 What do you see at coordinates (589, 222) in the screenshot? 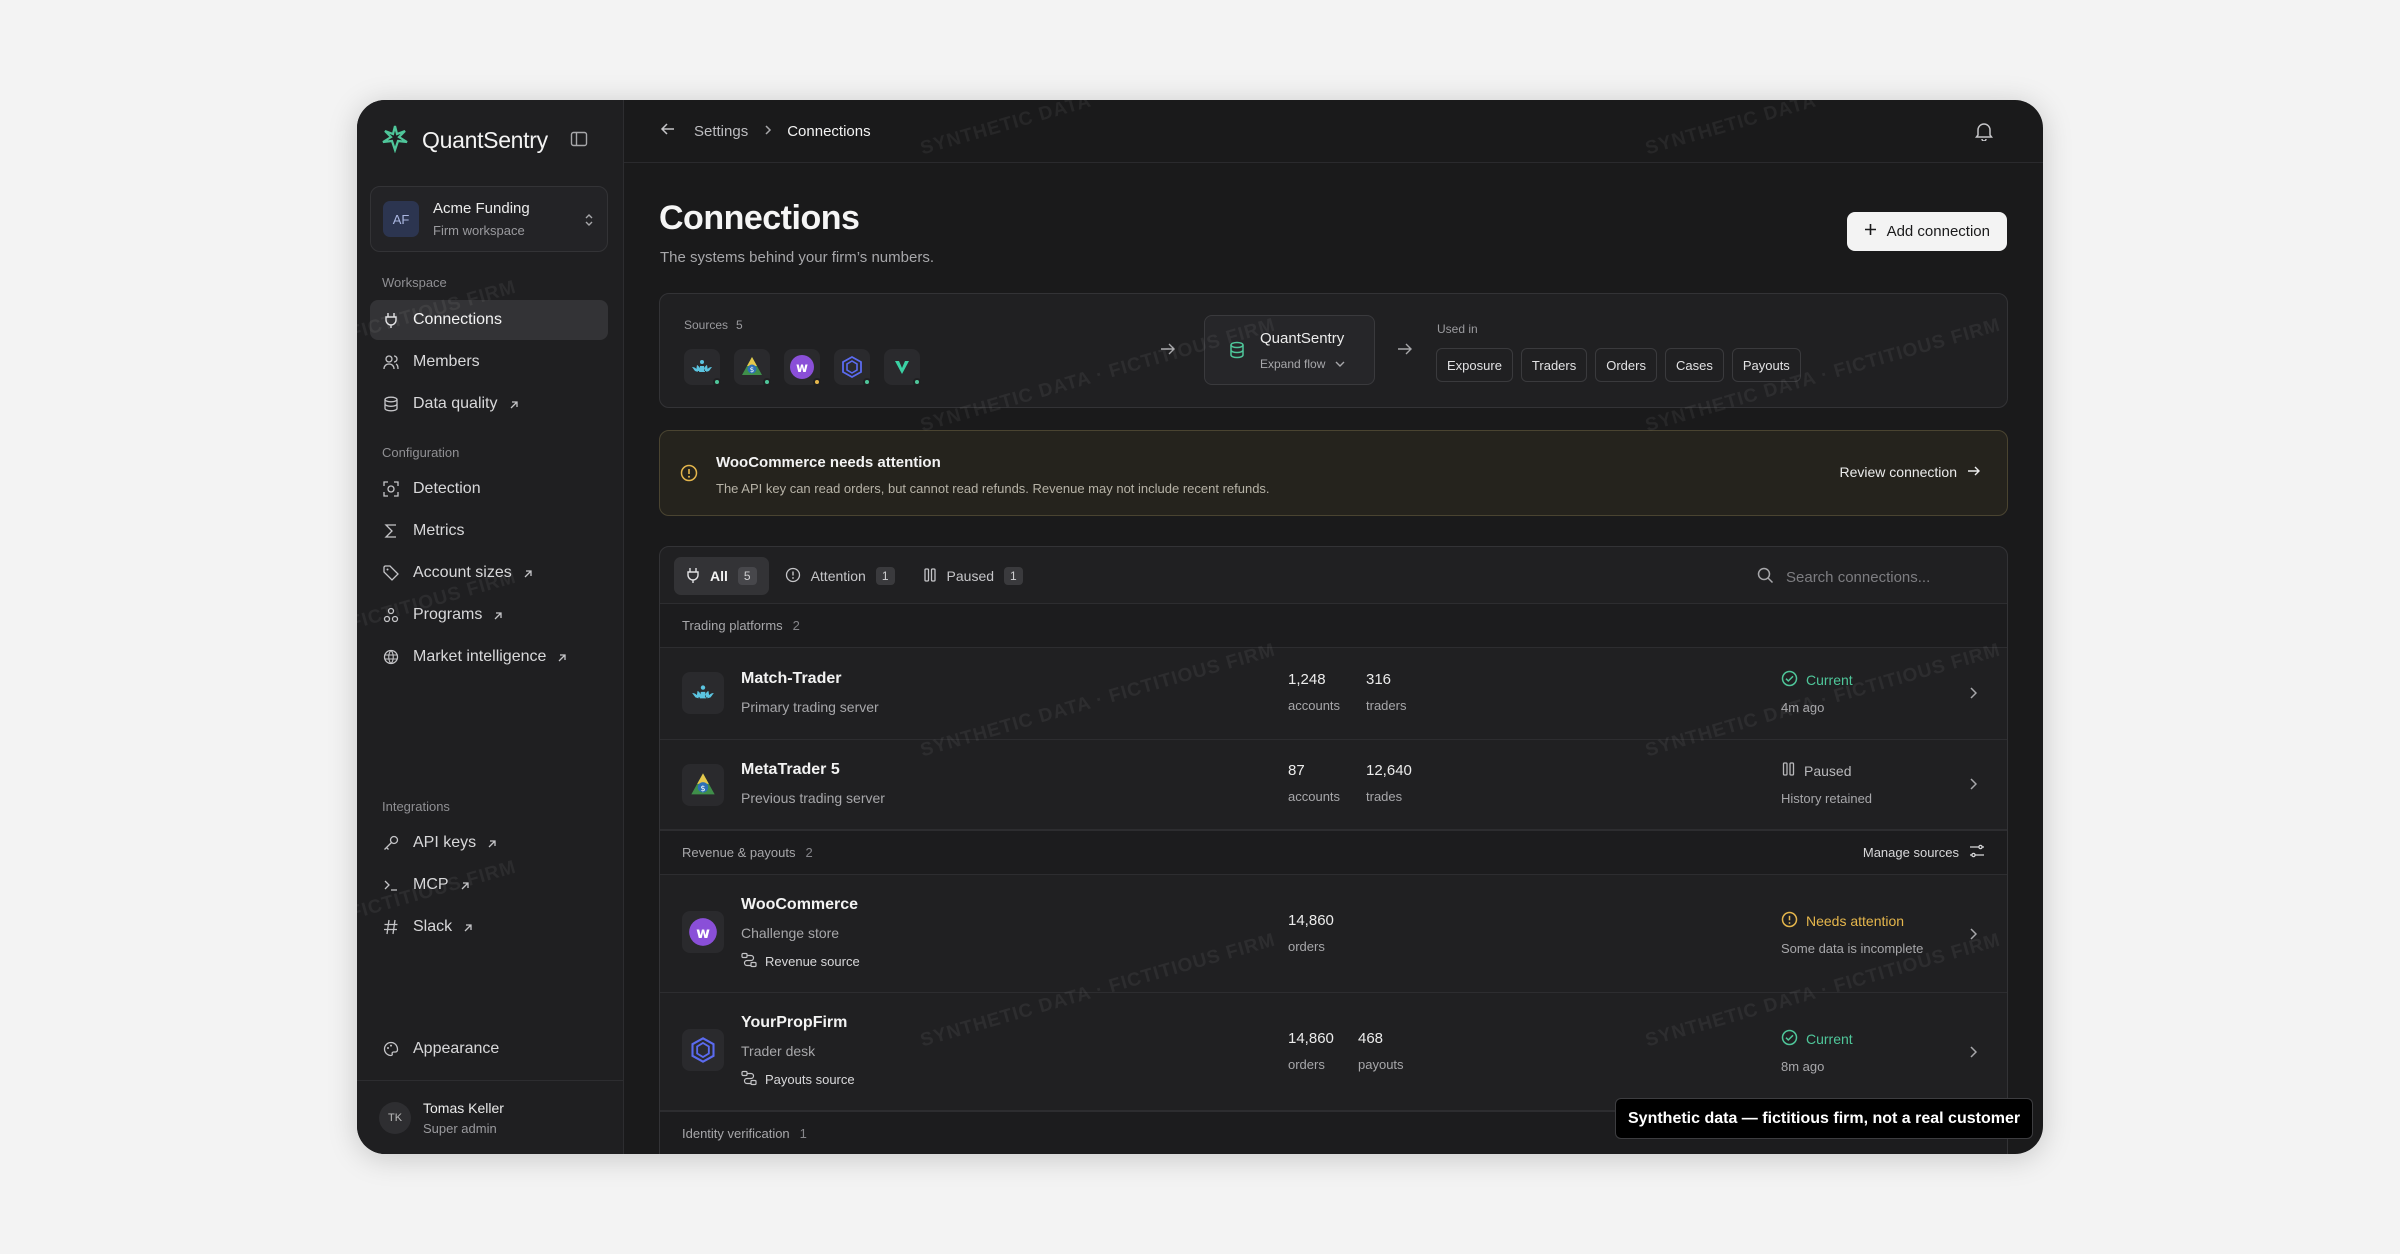
I see `chevron-updown-icon` at bounding box center [589, 222].